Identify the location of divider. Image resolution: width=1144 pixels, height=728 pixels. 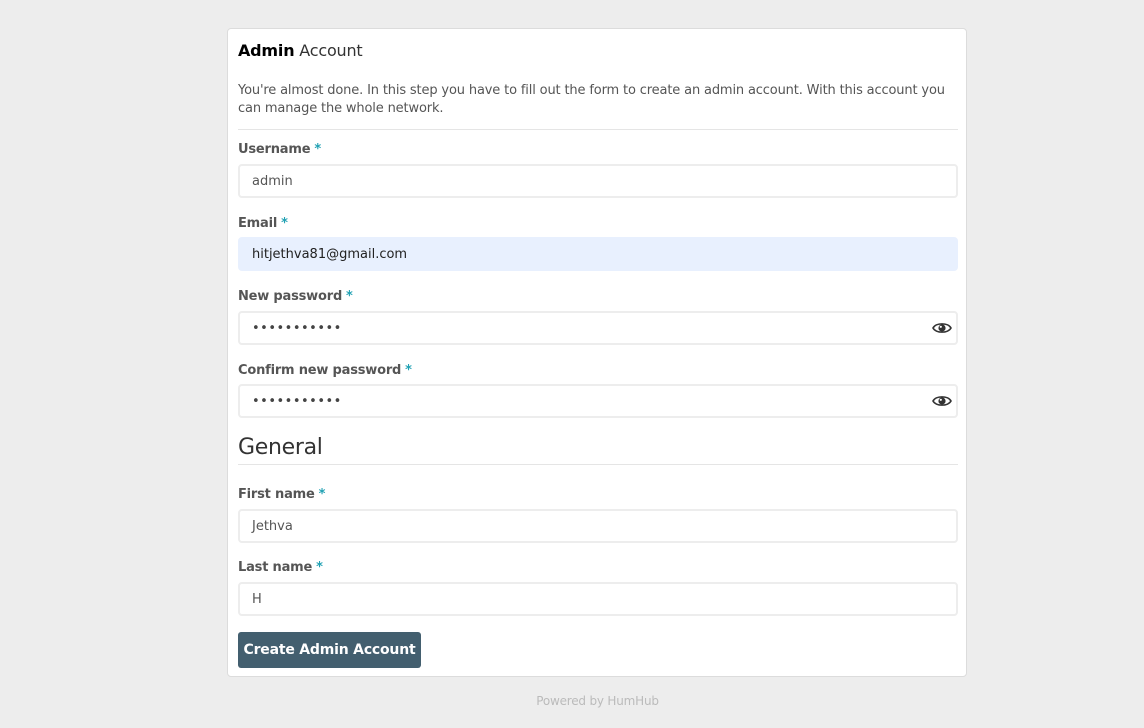
(598, 129).